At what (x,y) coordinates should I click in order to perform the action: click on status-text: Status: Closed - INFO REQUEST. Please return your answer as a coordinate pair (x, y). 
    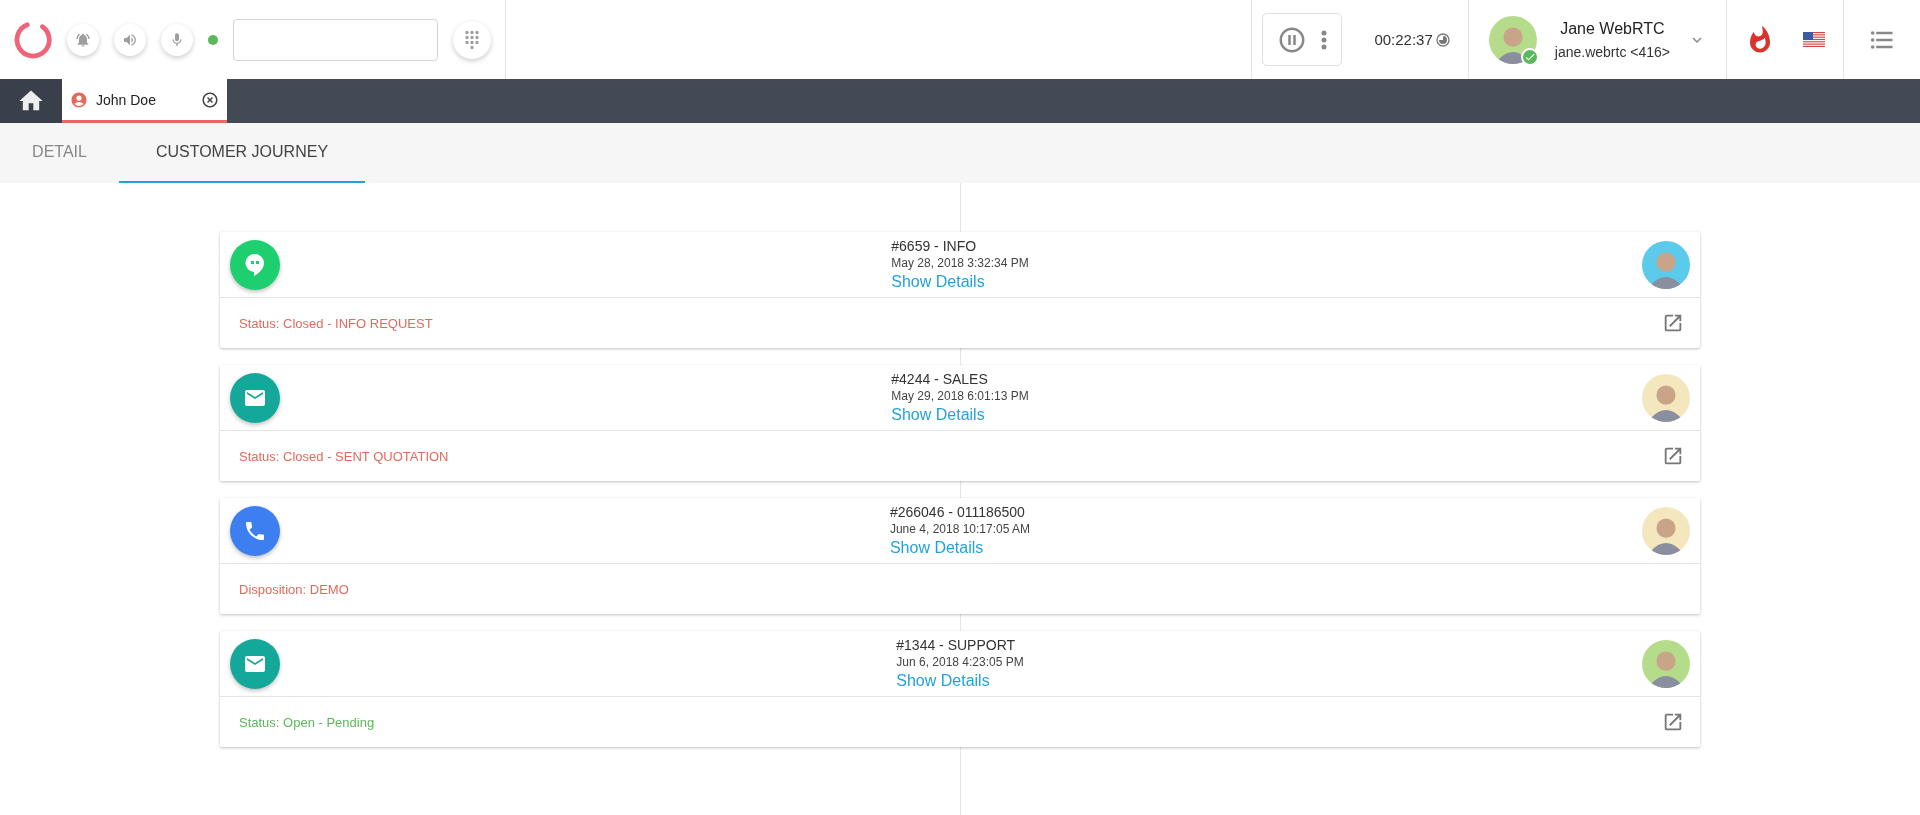
    Looking at the image, I should click on (336, 323).